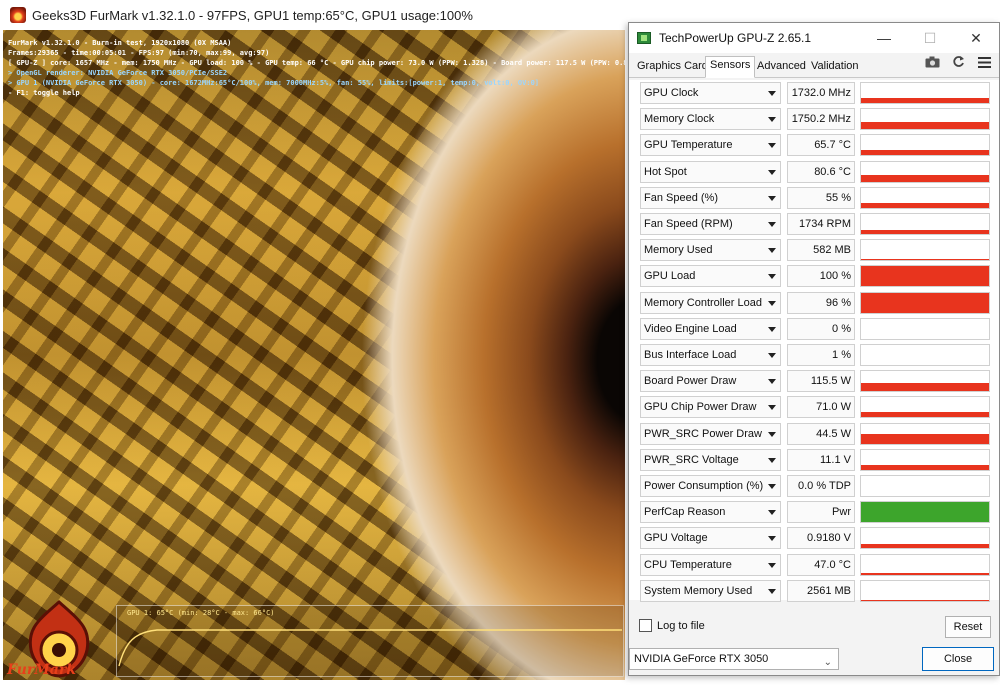 This screenshot has width=1000, height=690. What do you see at coordinates (701, 659) in the screenshot?
I see `gpu-select-value: NVIDIA GeForce RTX 3050` at bounding box center [701, 659].